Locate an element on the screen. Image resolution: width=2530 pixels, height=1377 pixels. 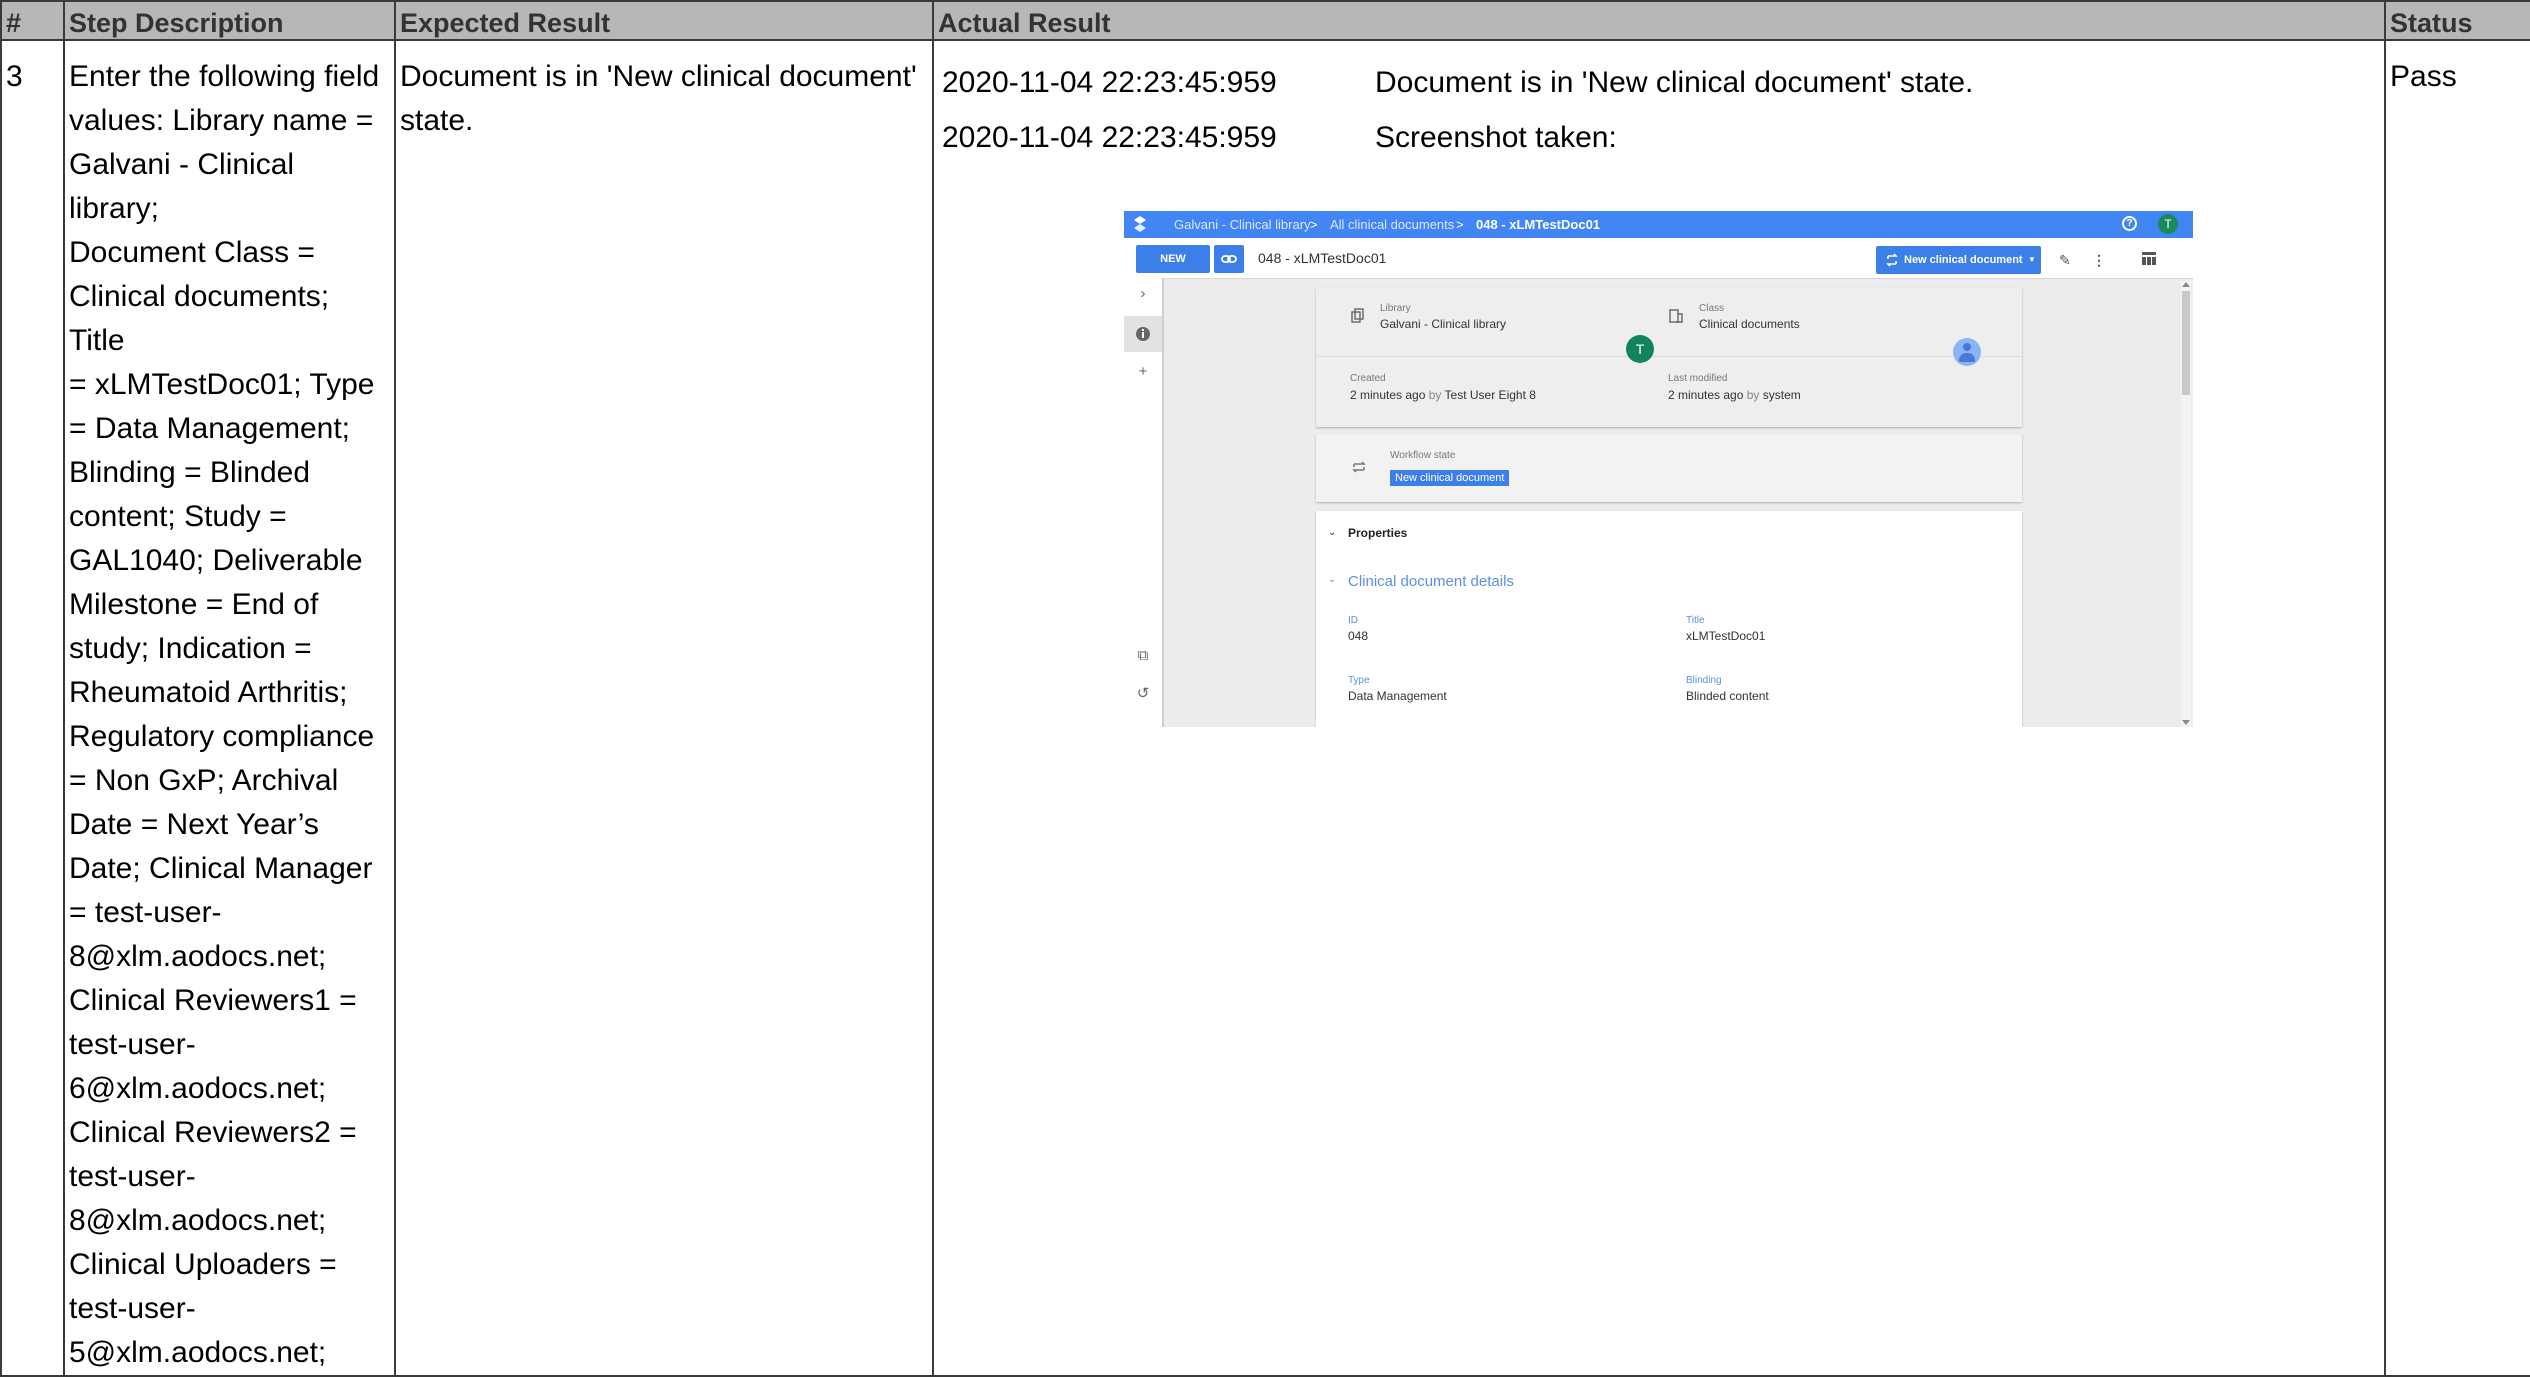
history-icon: ↺ is located at coordinates (1143, 694).